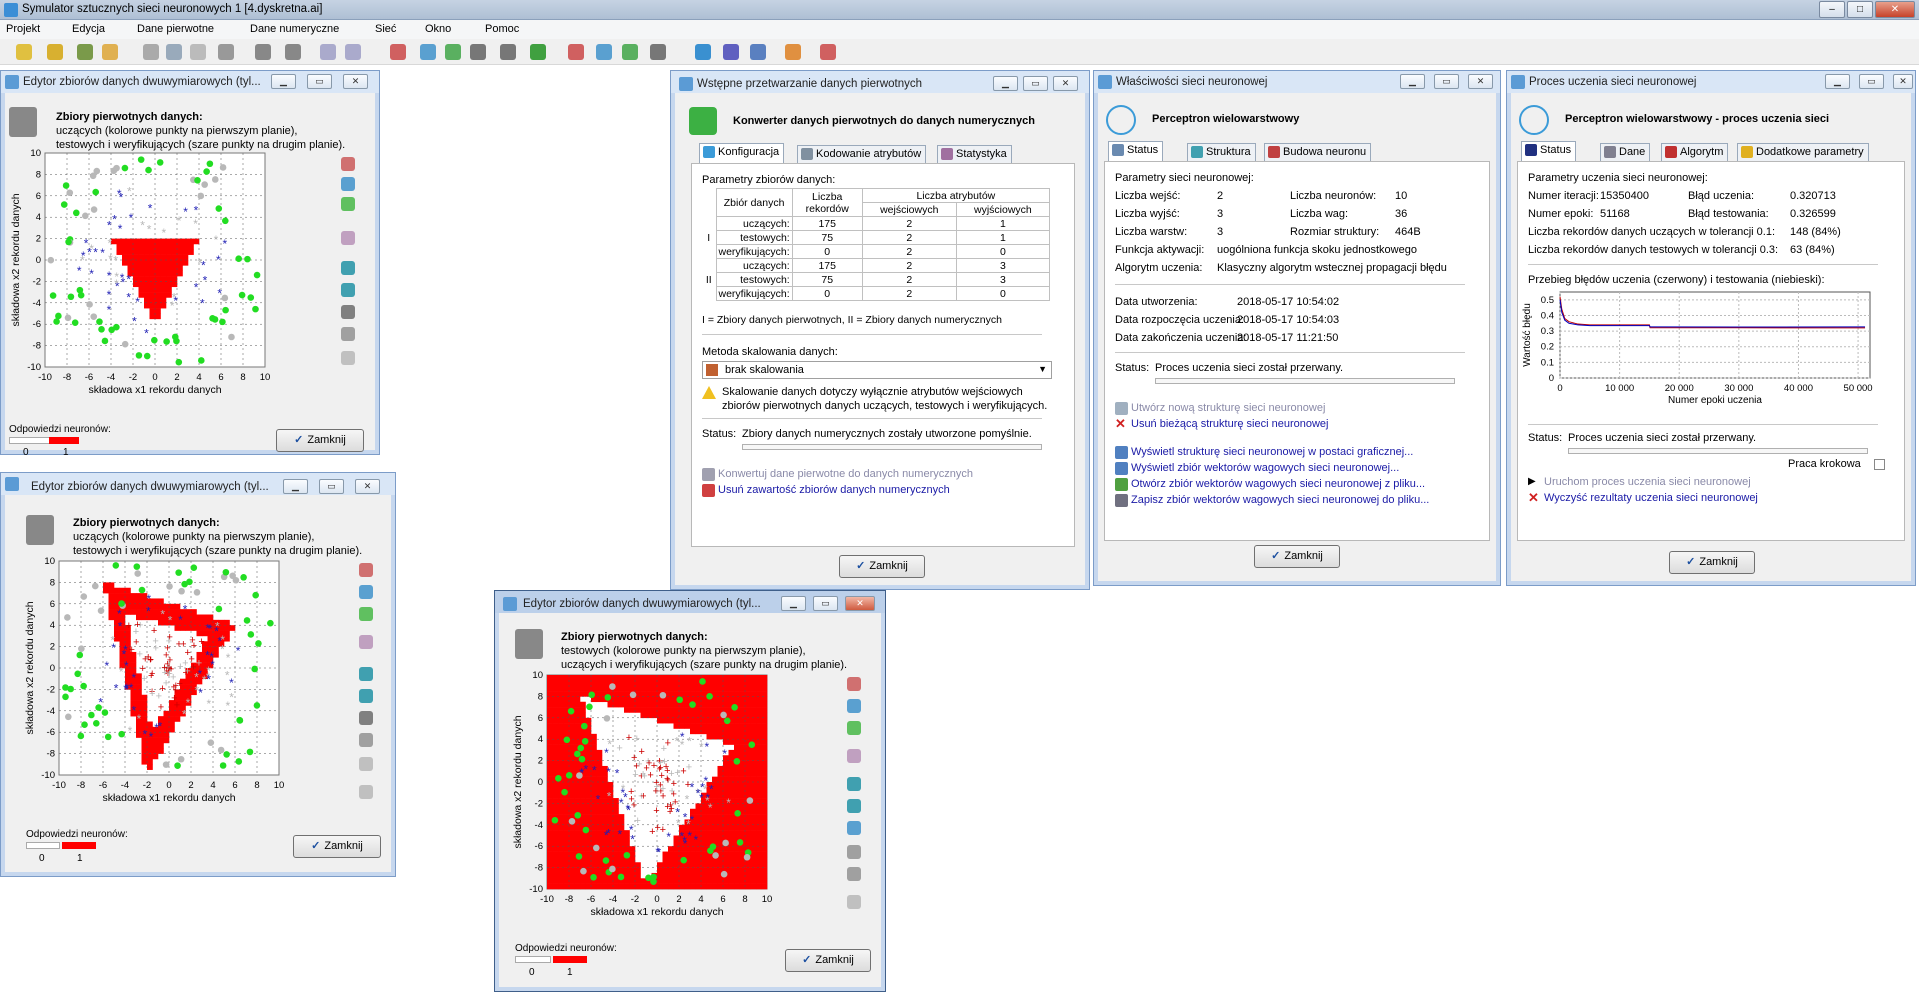 The width and height of the screenshot is (1919, 998). What do you see at coordinates (860, 603) in the screenshot?
I see `editor-3-close: ✕` at bounding box center [860, 603].